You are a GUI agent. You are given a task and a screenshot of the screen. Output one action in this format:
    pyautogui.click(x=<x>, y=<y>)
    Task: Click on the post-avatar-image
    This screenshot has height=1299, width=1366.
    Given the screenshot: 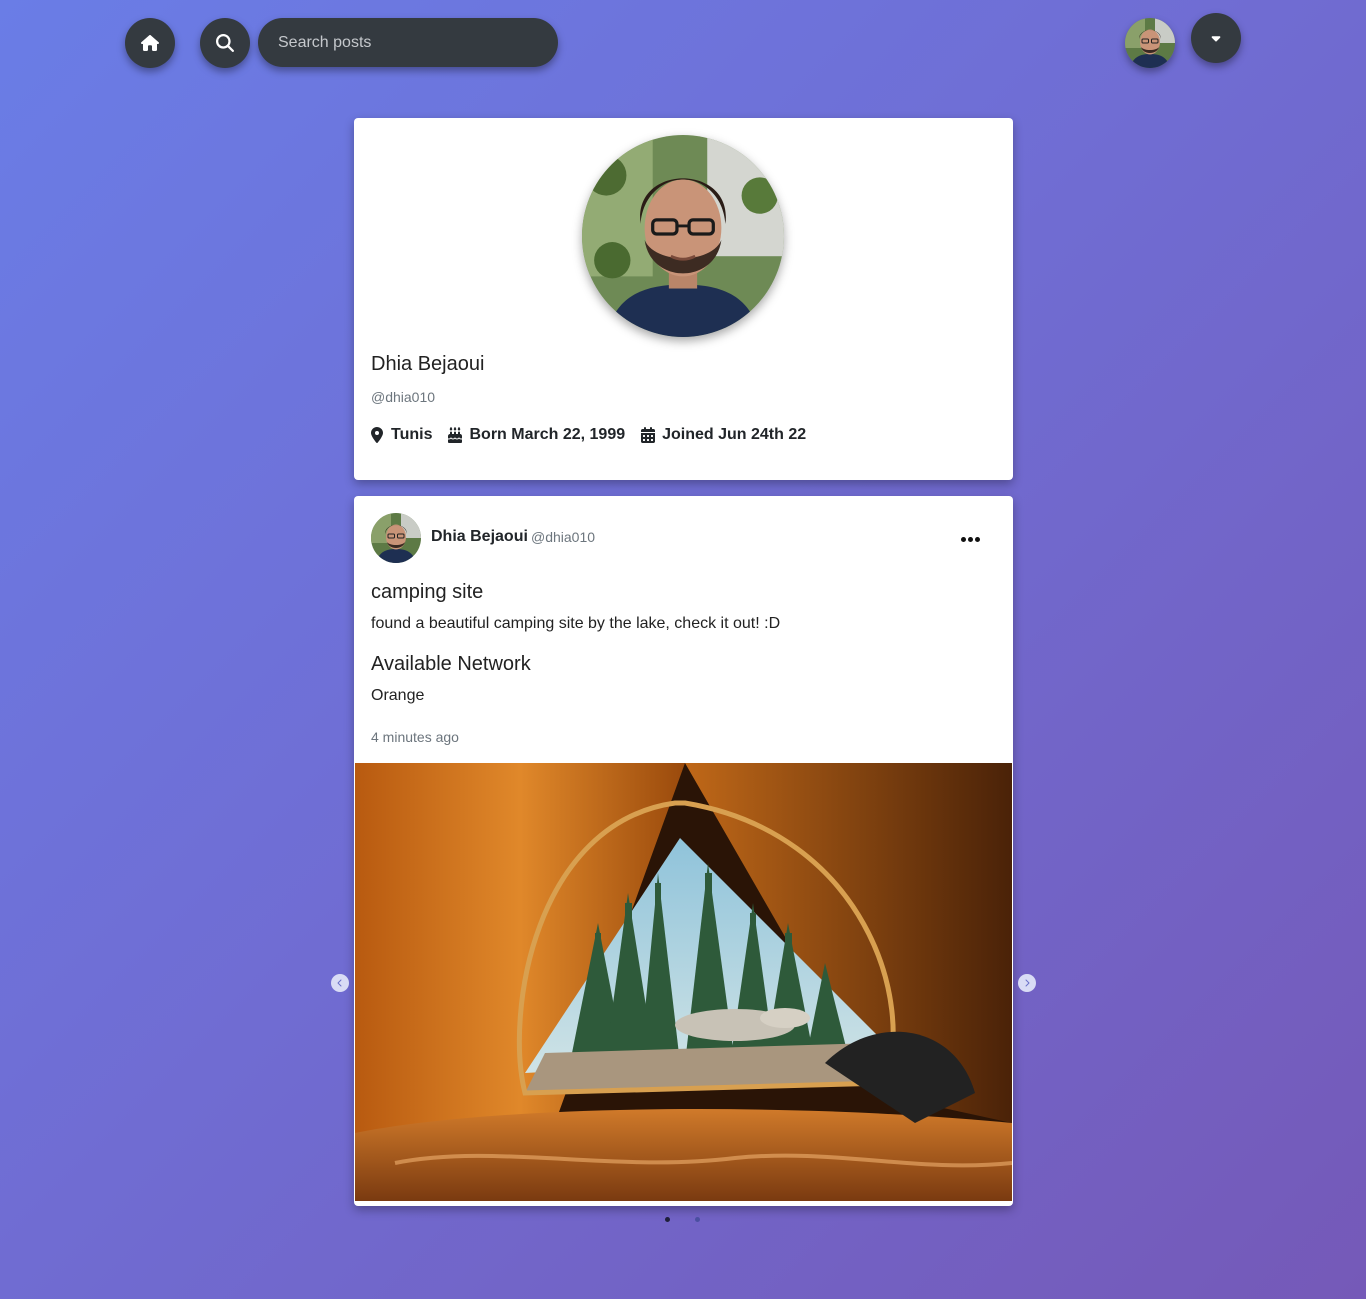 What is the action you would take?
    pyautogui.click(x=396, y=538)
    